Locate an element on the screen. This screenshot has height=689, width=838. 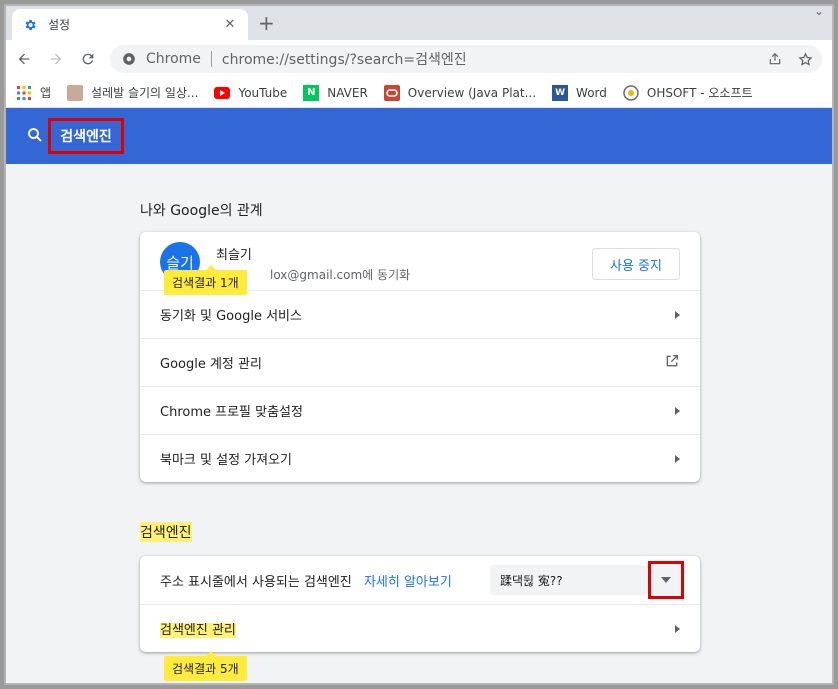
forward-arrow-icon is located at coordinates (56, 59).